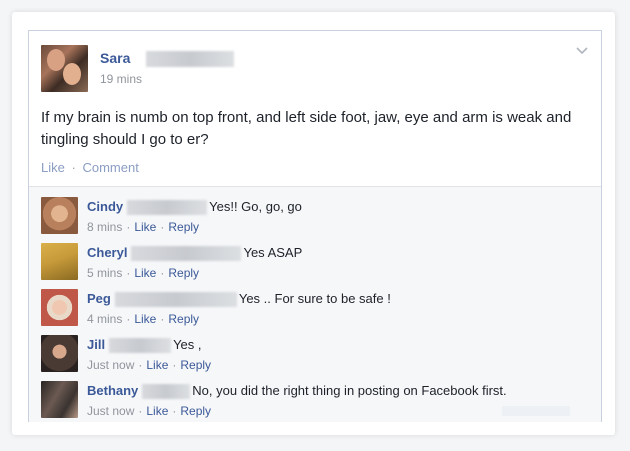 This screenshot has height=451, width=630. I want to click on comment-text: Yes!! Go, go, go, so click(255, 206).